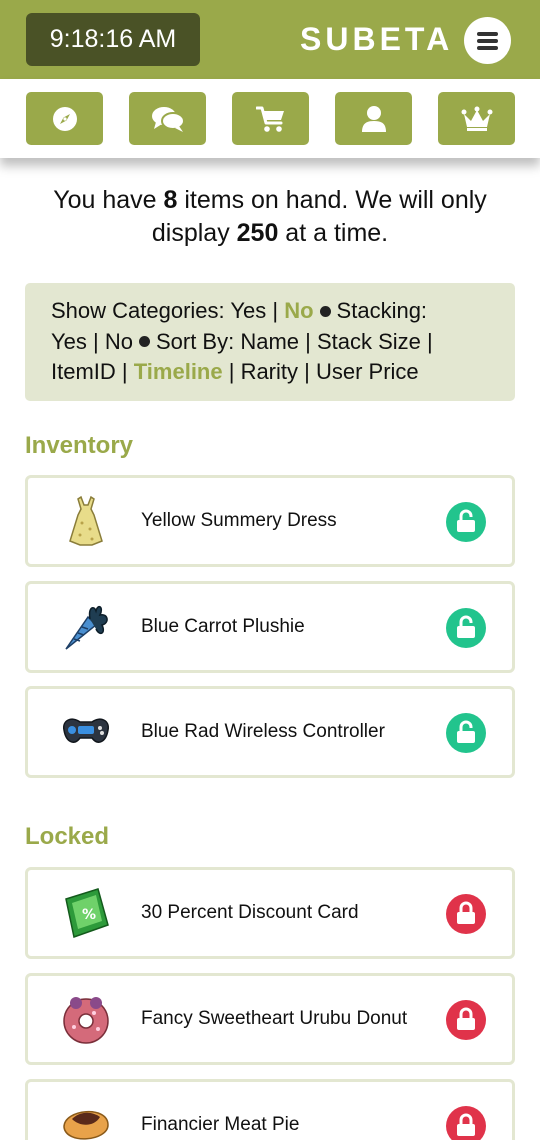  Describe the element at coordinates (67, 836) in the screenshot. I see `locked-heading: Locked` at that location.